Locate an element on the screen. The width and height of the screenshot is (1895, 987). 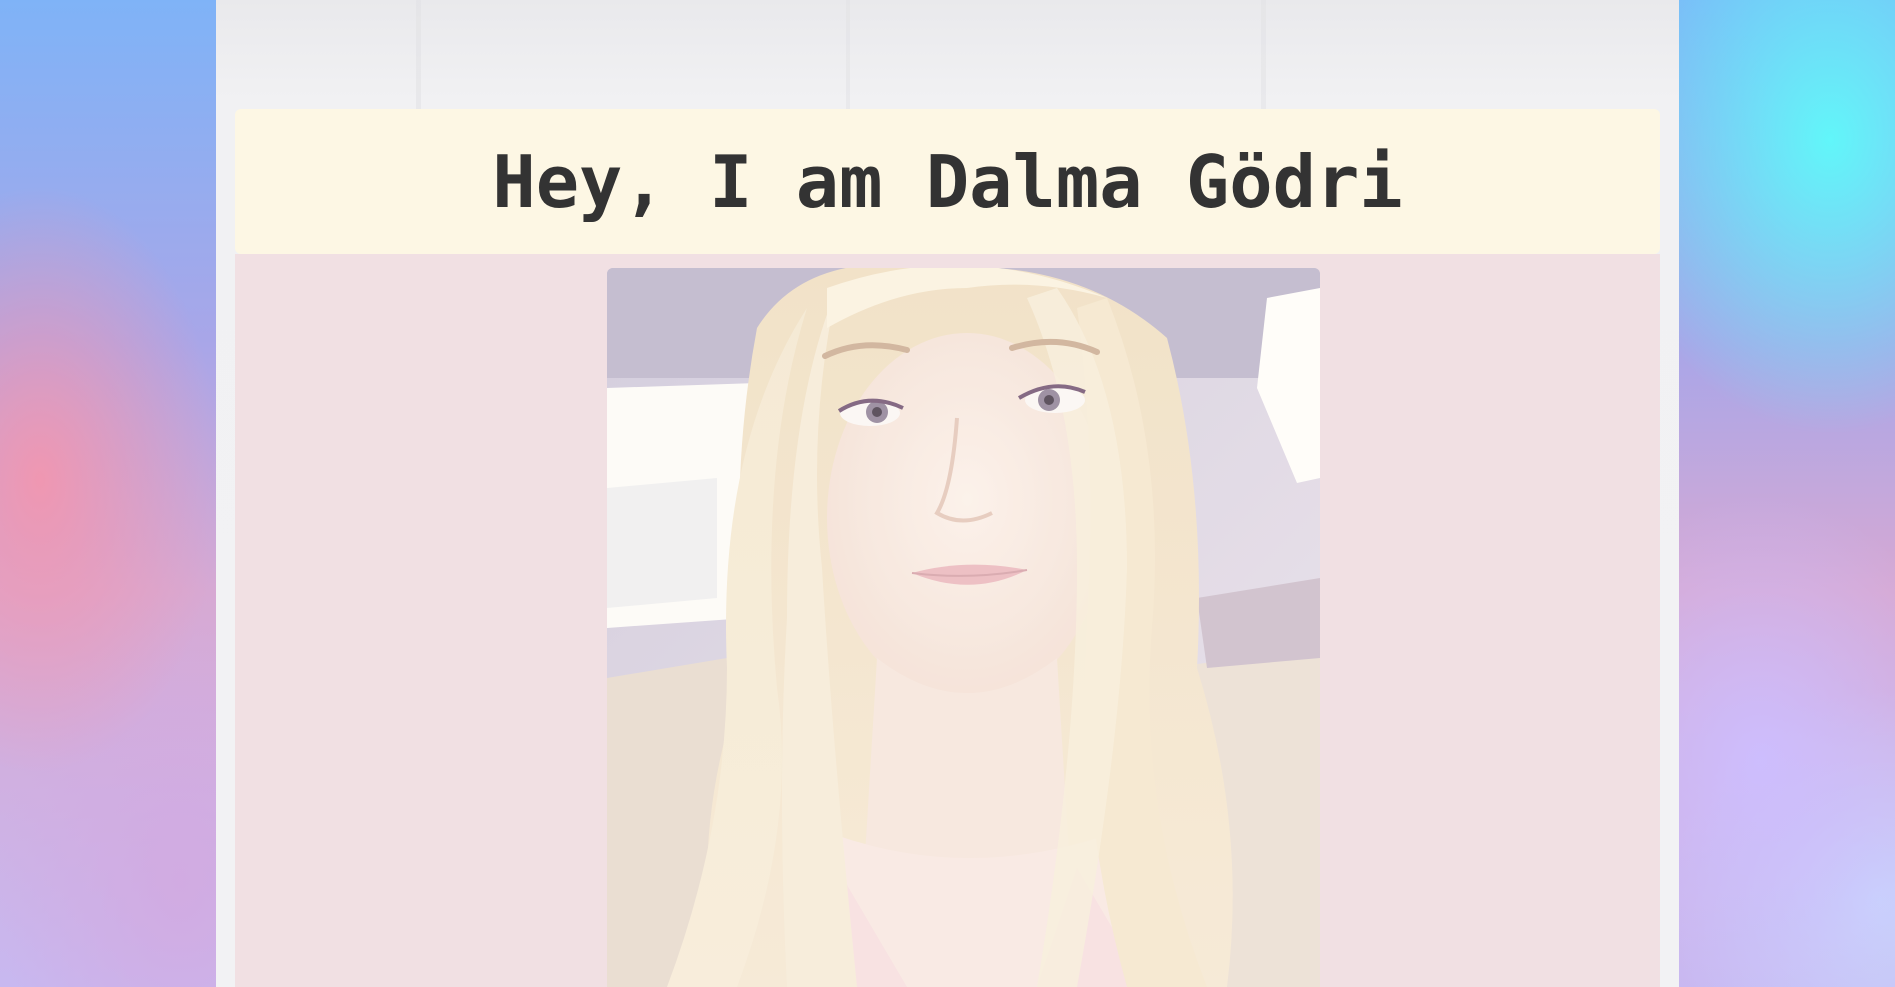
page-title: Hey, I am Dalma Gödri is located at coordinates (947, 181).